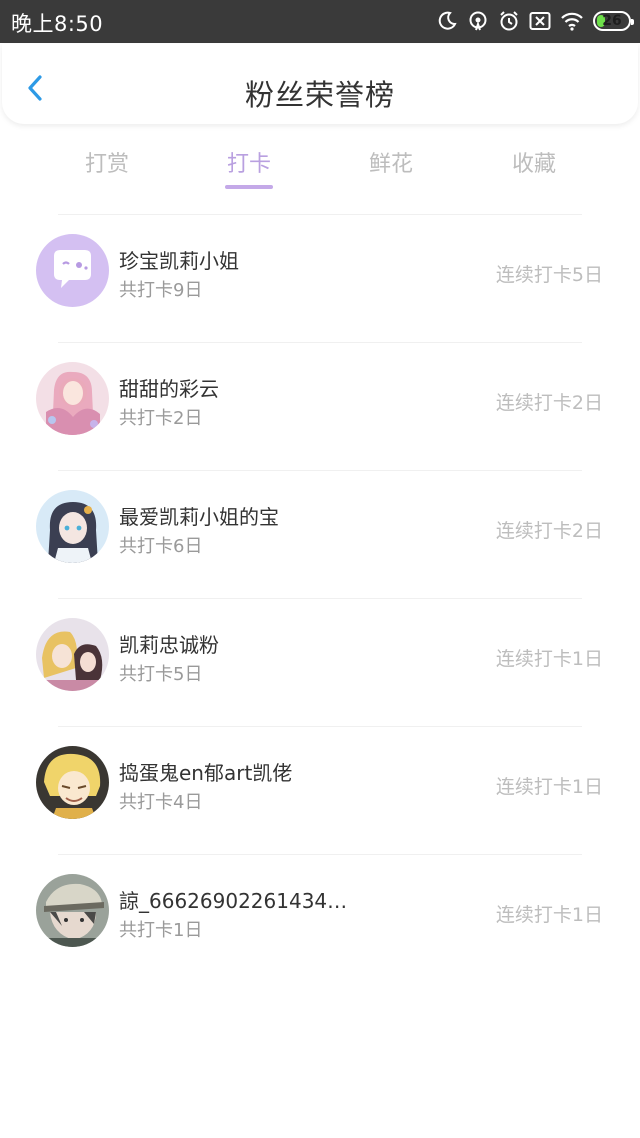  I want to click on fan-total-checkins: 共打卡2日, so click(161, 418).